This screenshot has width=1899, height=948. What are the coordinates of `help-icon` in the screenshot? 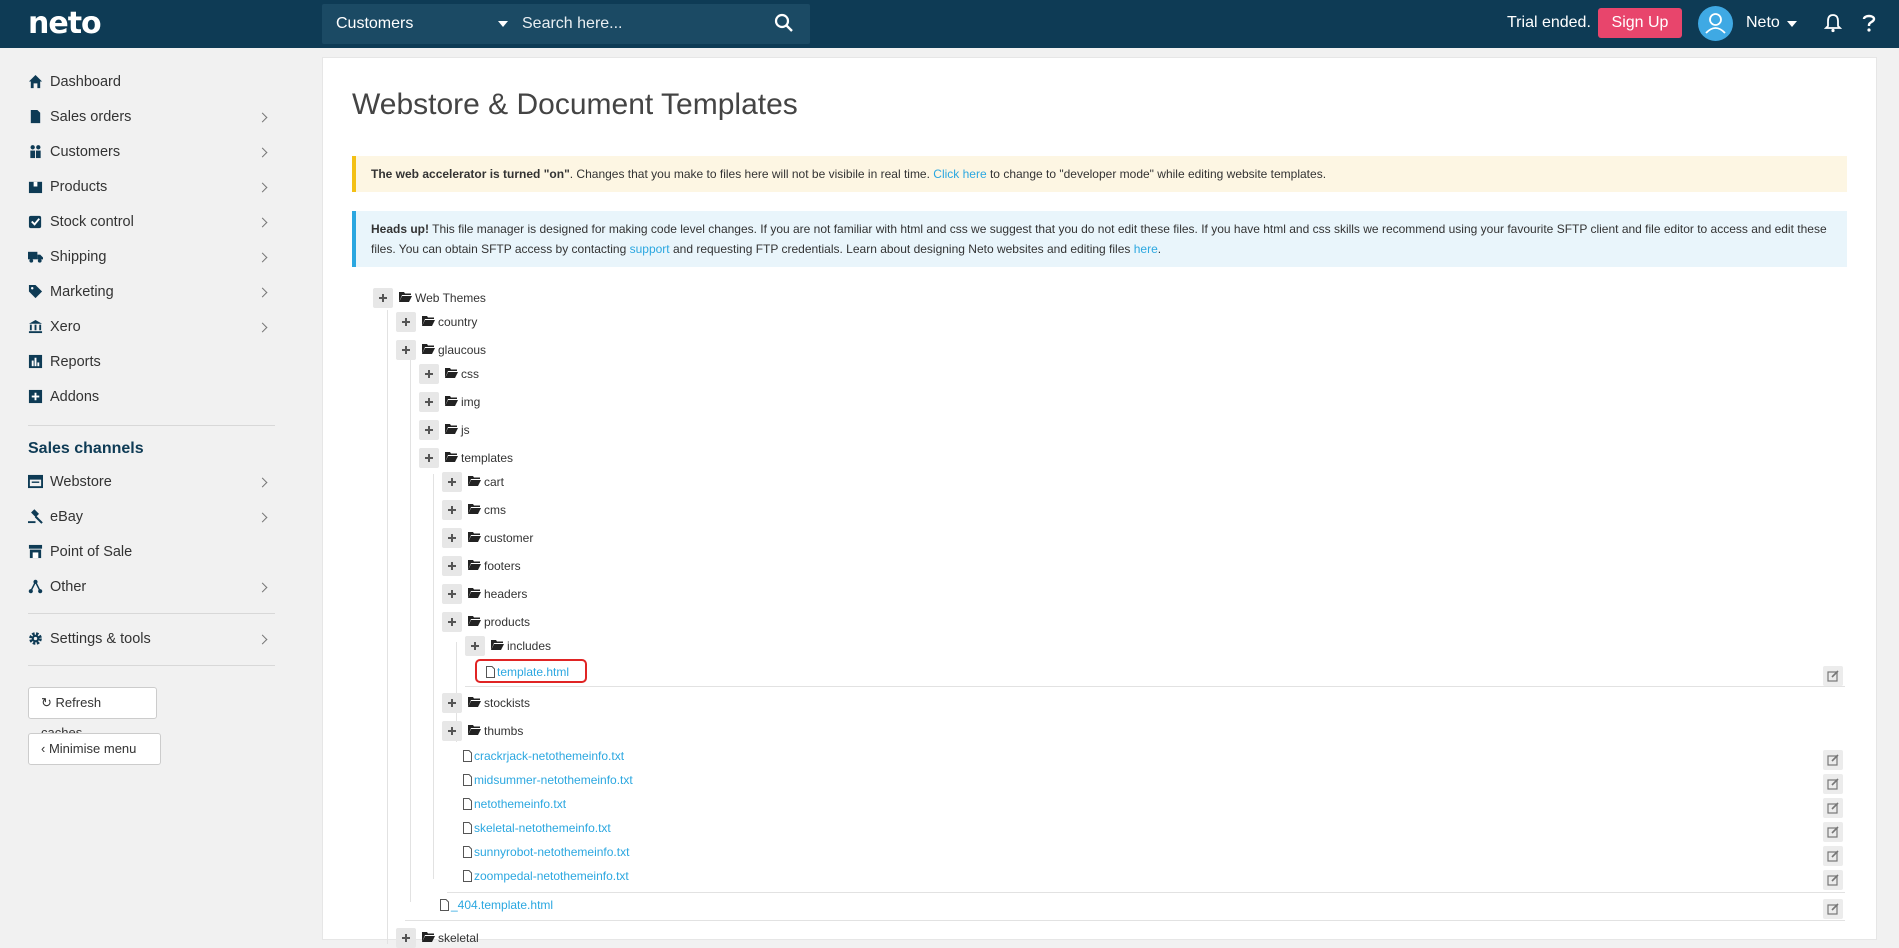 It's located at (1869, 23).